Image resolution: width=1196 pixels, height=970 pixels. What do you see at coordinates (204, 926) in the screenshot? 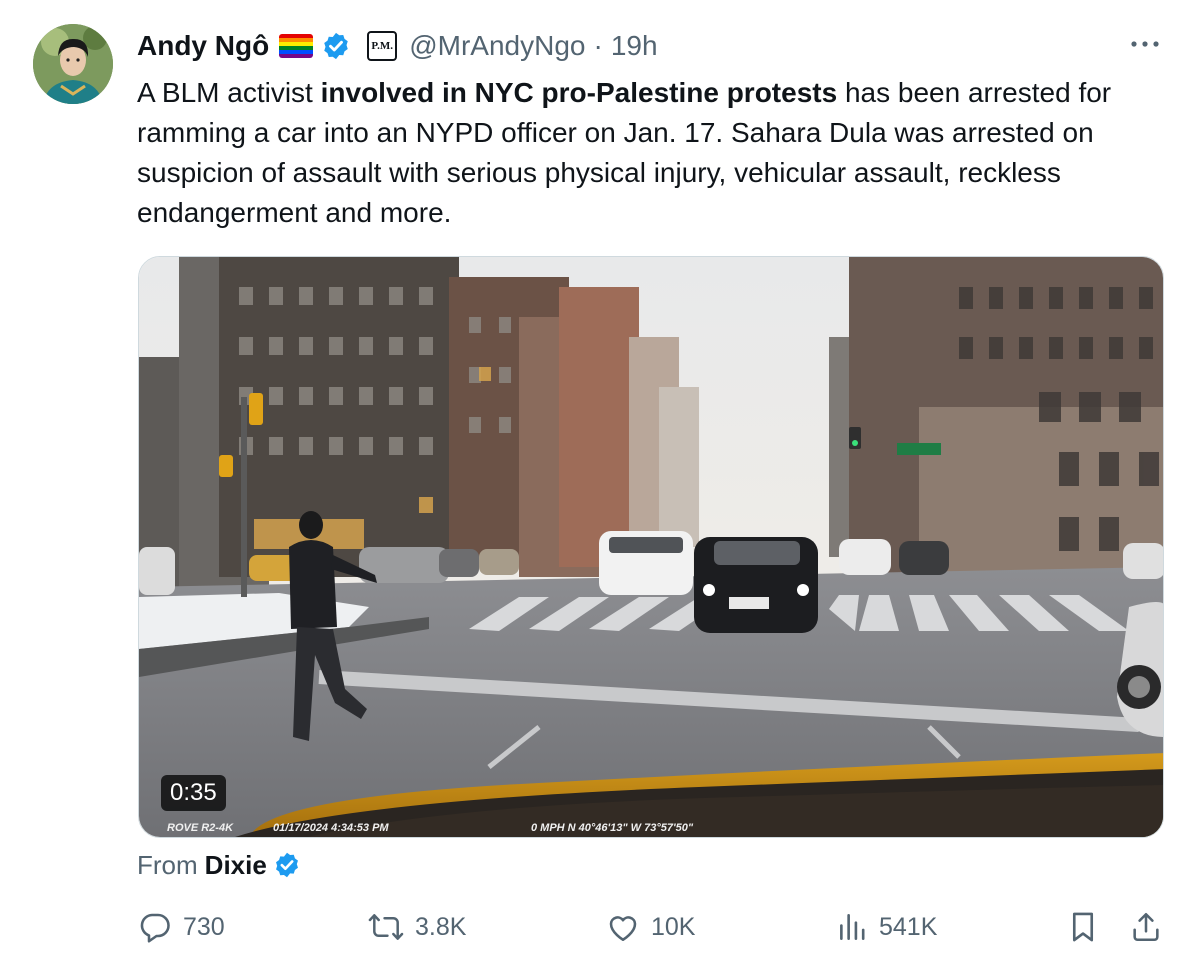
I see `reply-count: 730` at bounding box center [204, 926].